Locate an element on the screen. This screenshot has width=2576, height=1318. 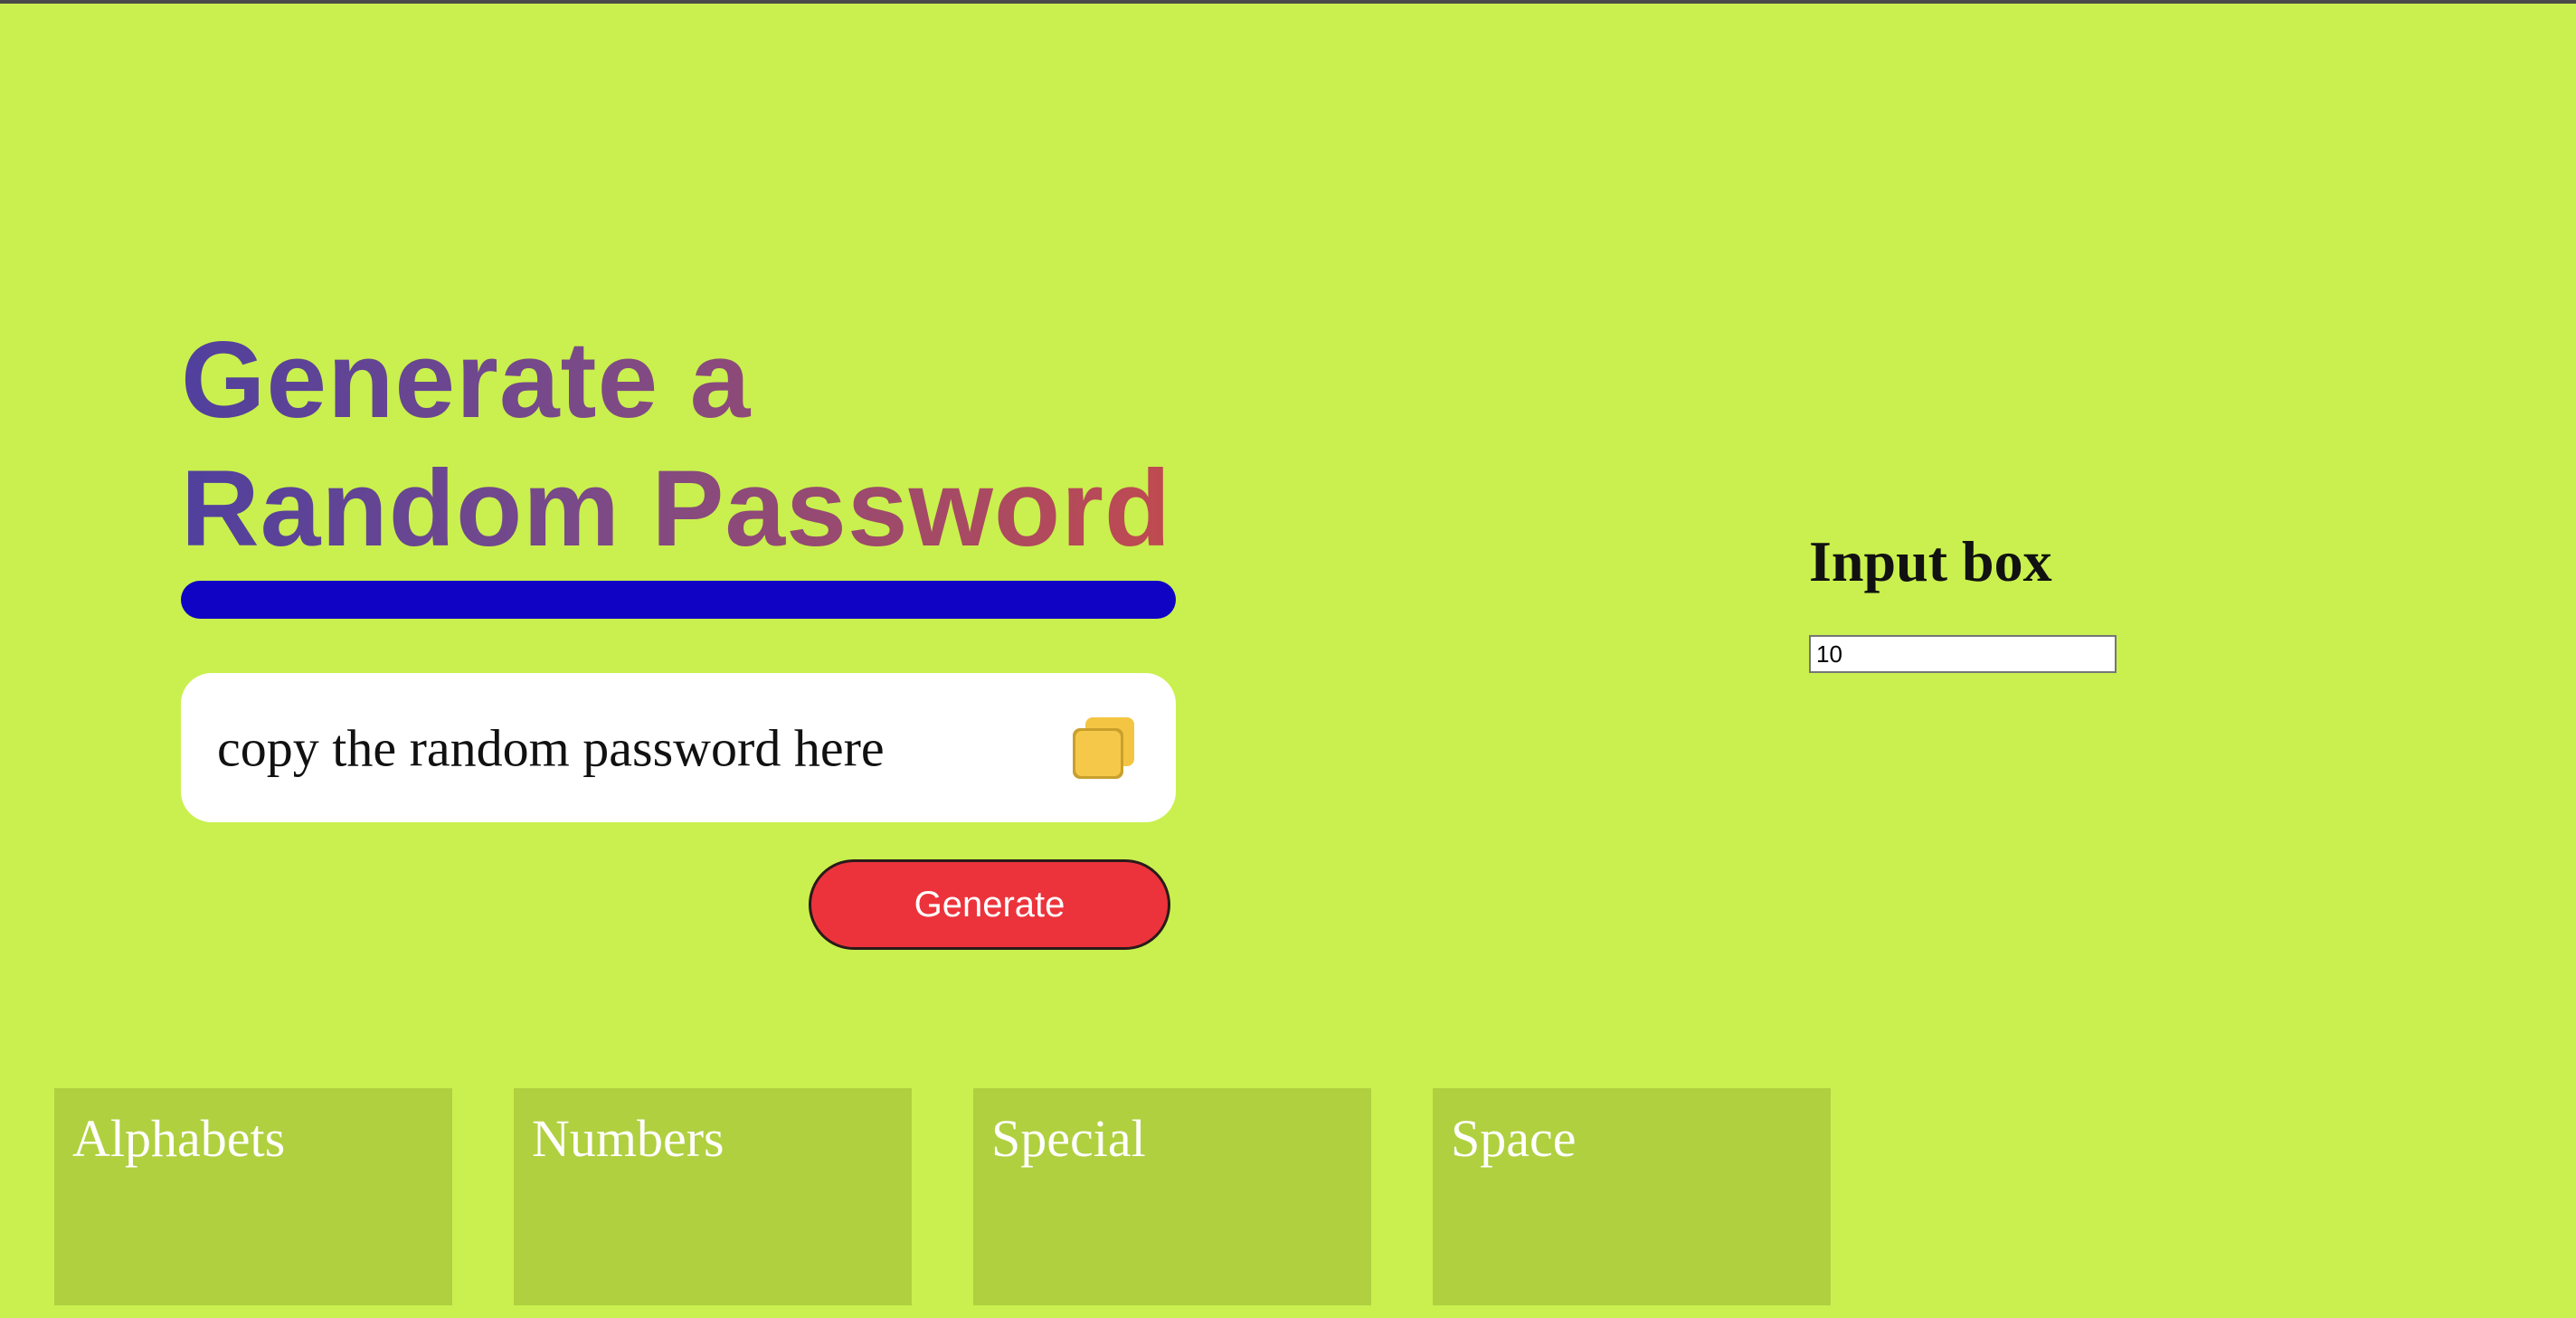
accent-bar is located at coordinates (679, 600).